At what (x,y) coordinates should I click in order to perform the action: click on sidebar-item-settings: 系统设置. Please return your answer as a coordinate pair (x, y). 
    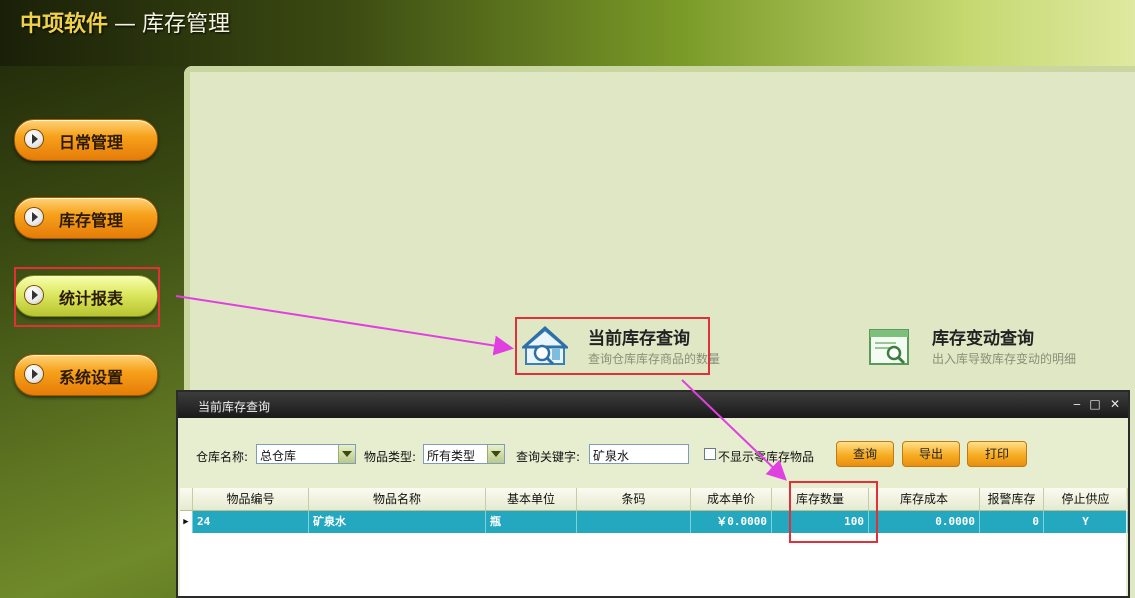
    Looking at the image, I should click on (86, 375).